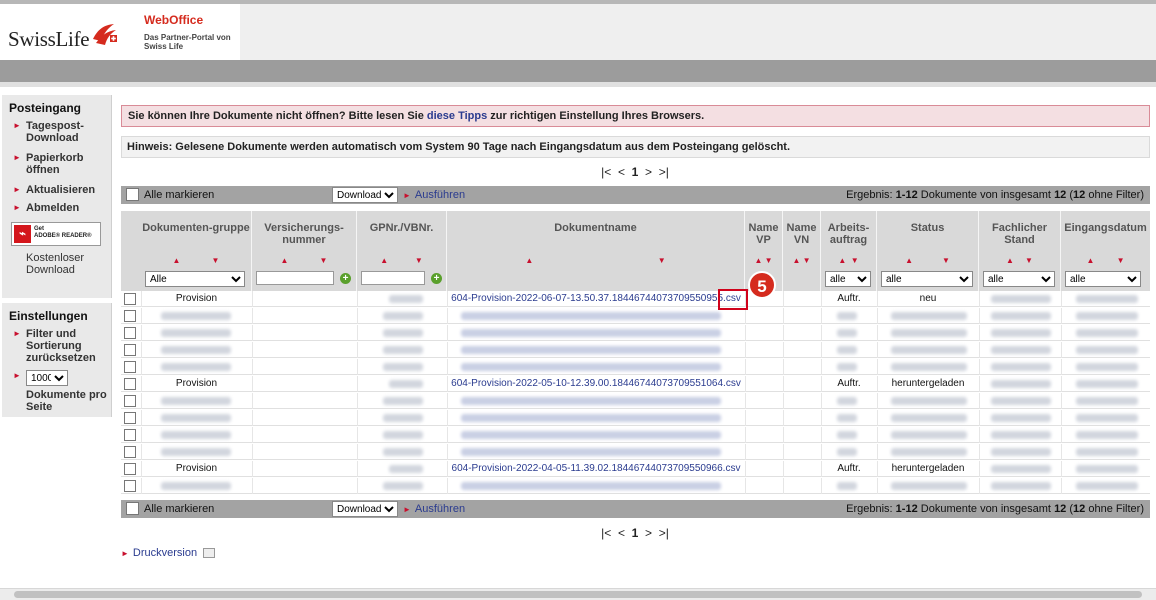  Describe the element at coordinates (47, 378) in the screenshot. I see `per-page-select: 1000` at that location.